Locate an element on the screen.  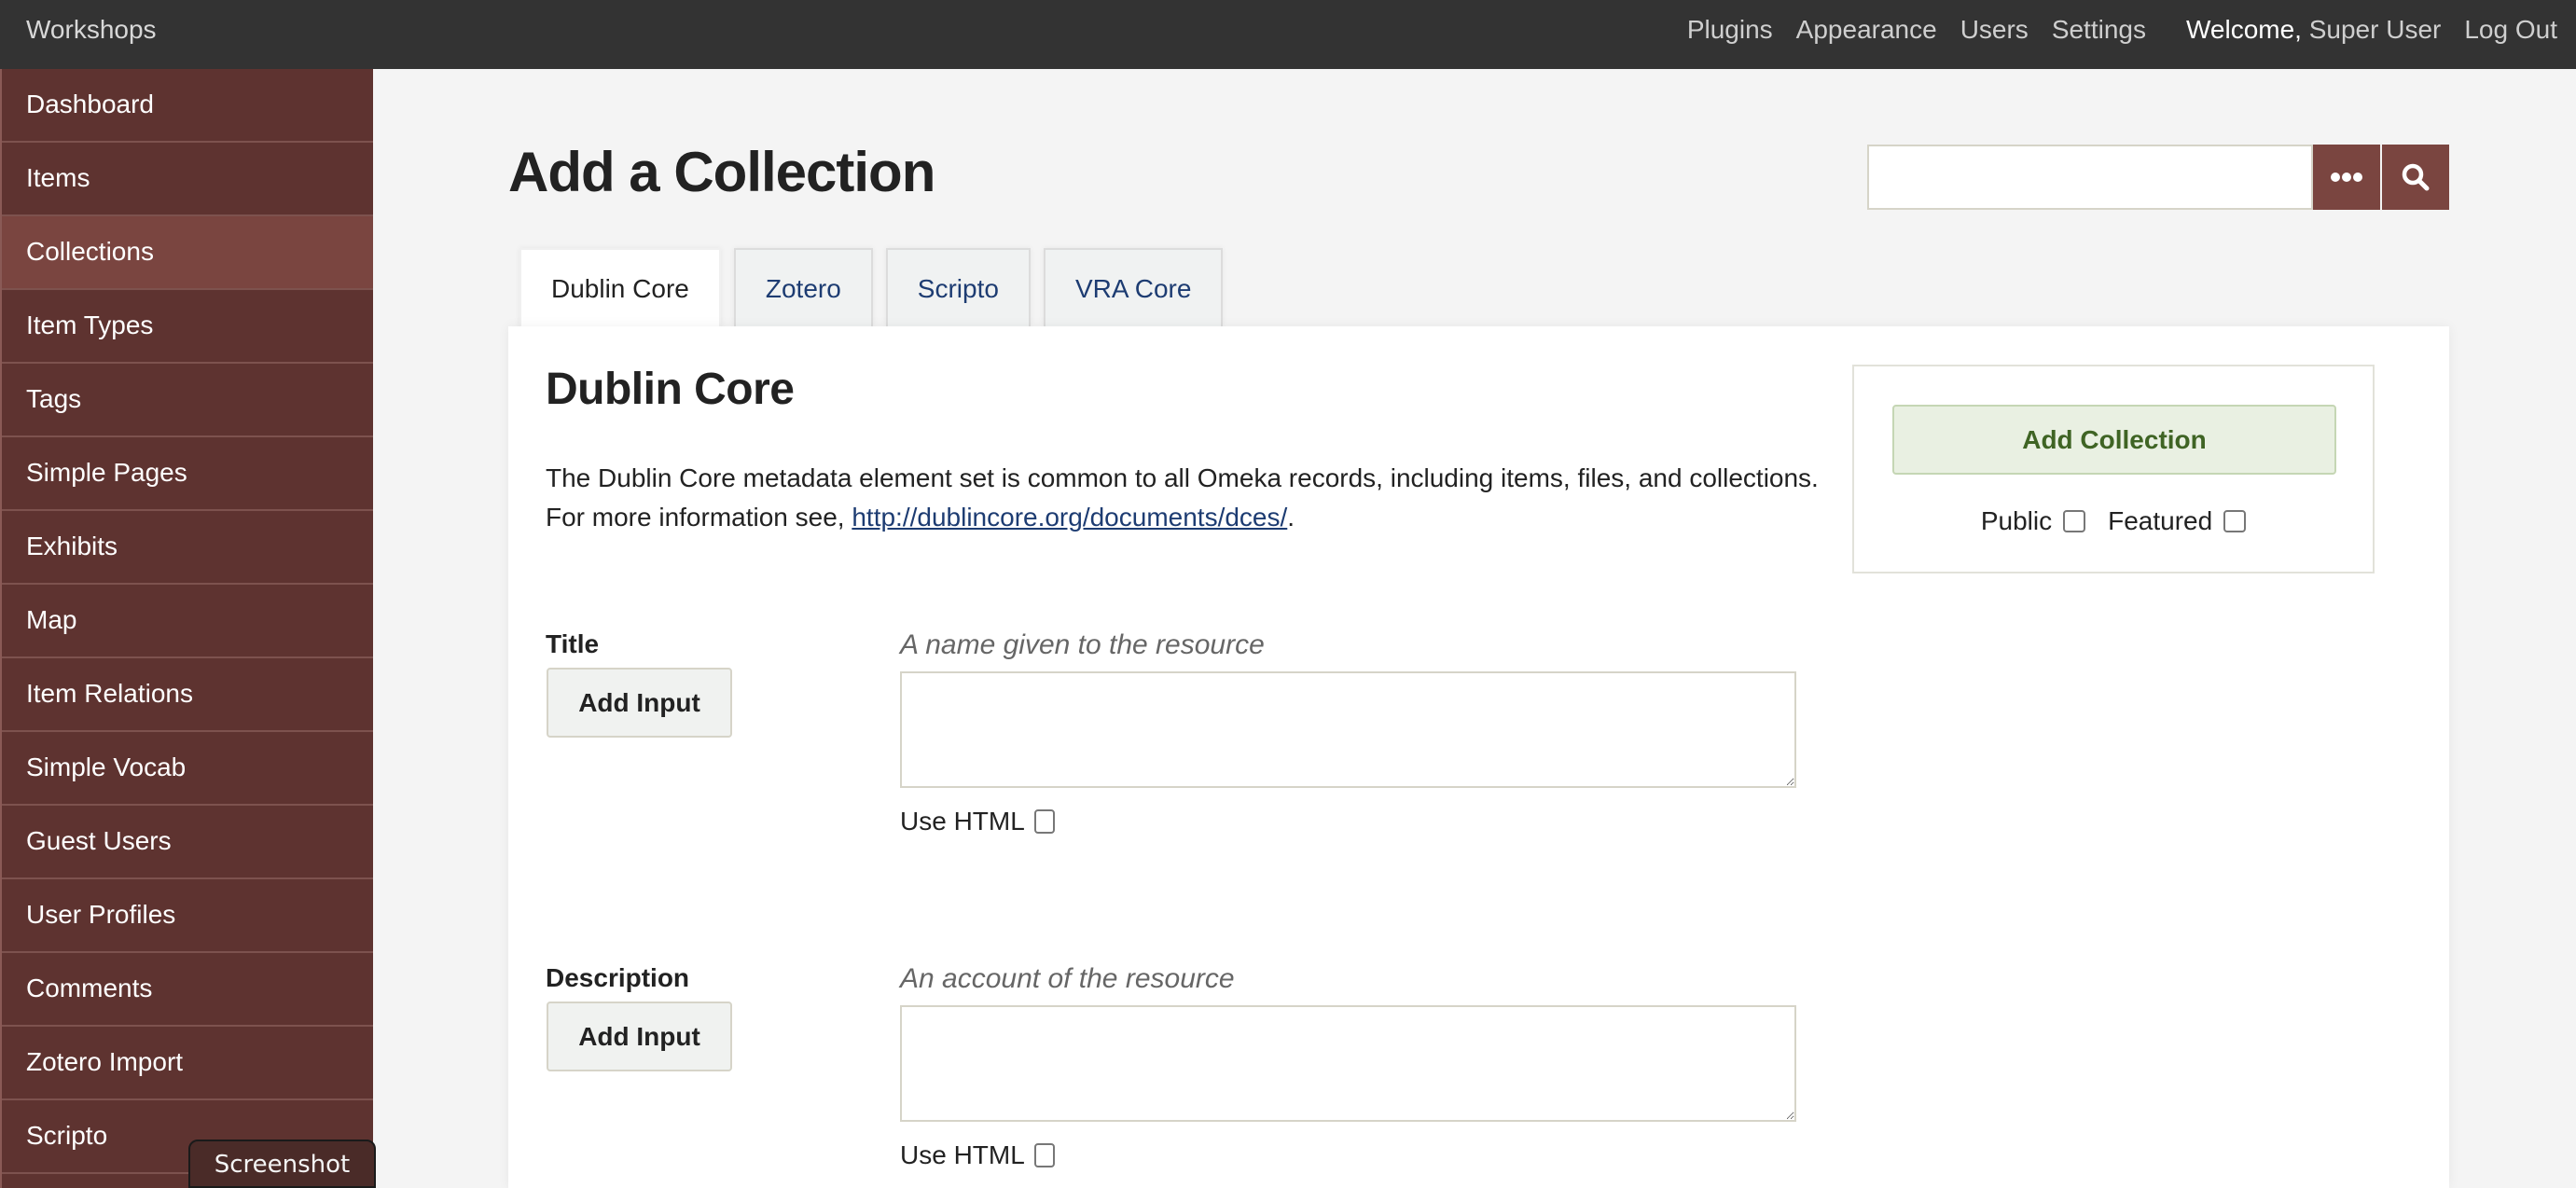
sidebar-item-dashboard: Dashboard is located at coordinates (187, 106).